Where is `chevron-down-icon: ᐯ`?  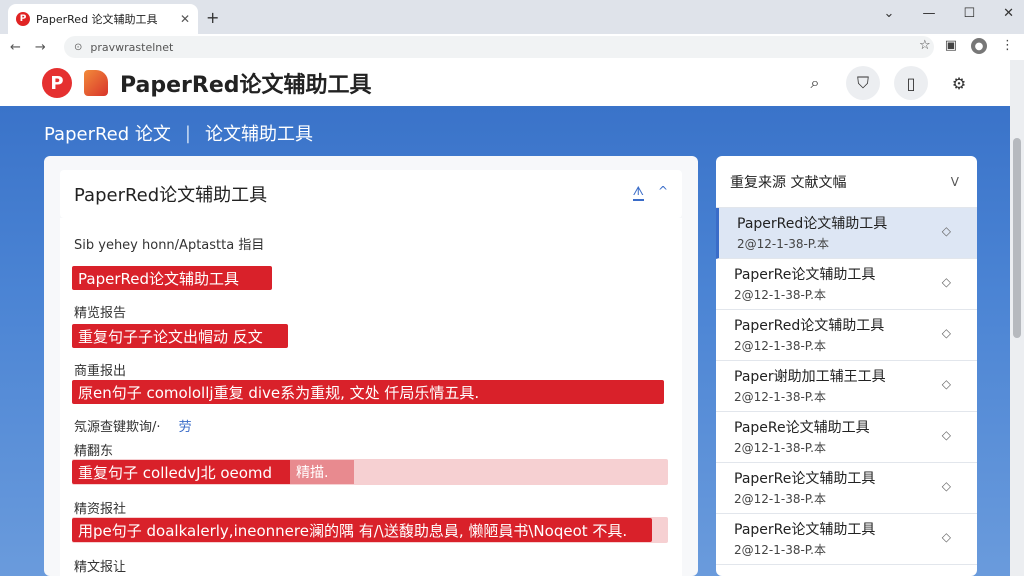
chevron-down-icon: ᐯ is located at coordinates (955, 182).